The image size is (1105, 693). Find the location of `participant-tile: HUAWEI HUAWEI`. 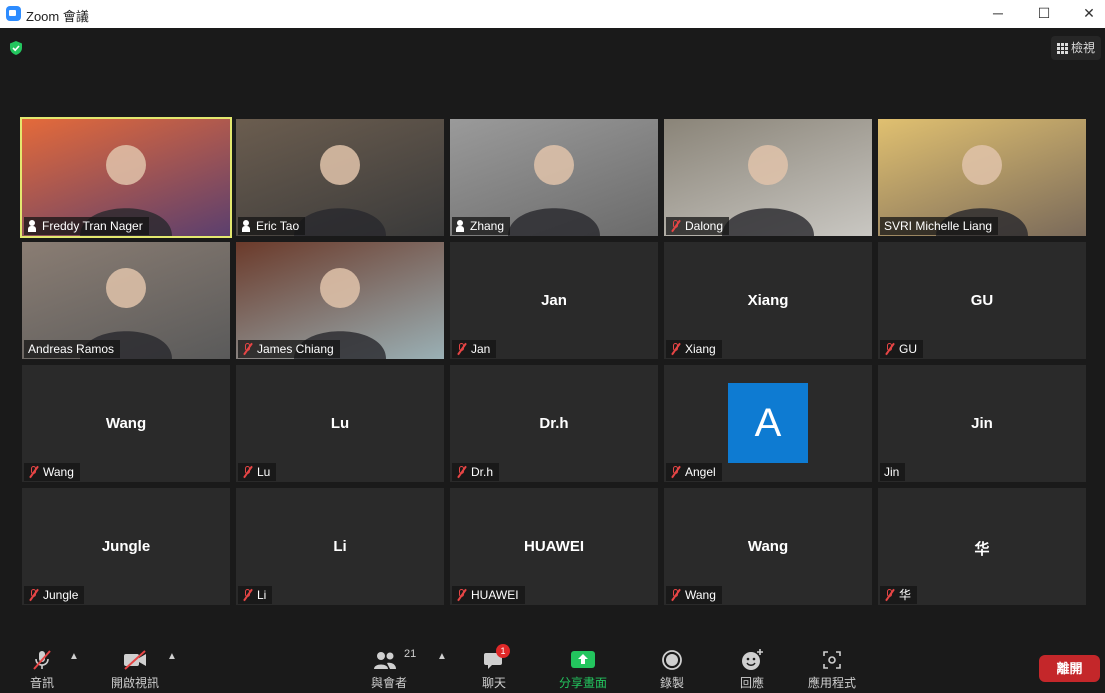

participant-tile: HUAWEI HUAWEI is located at coordinates (554, 546).